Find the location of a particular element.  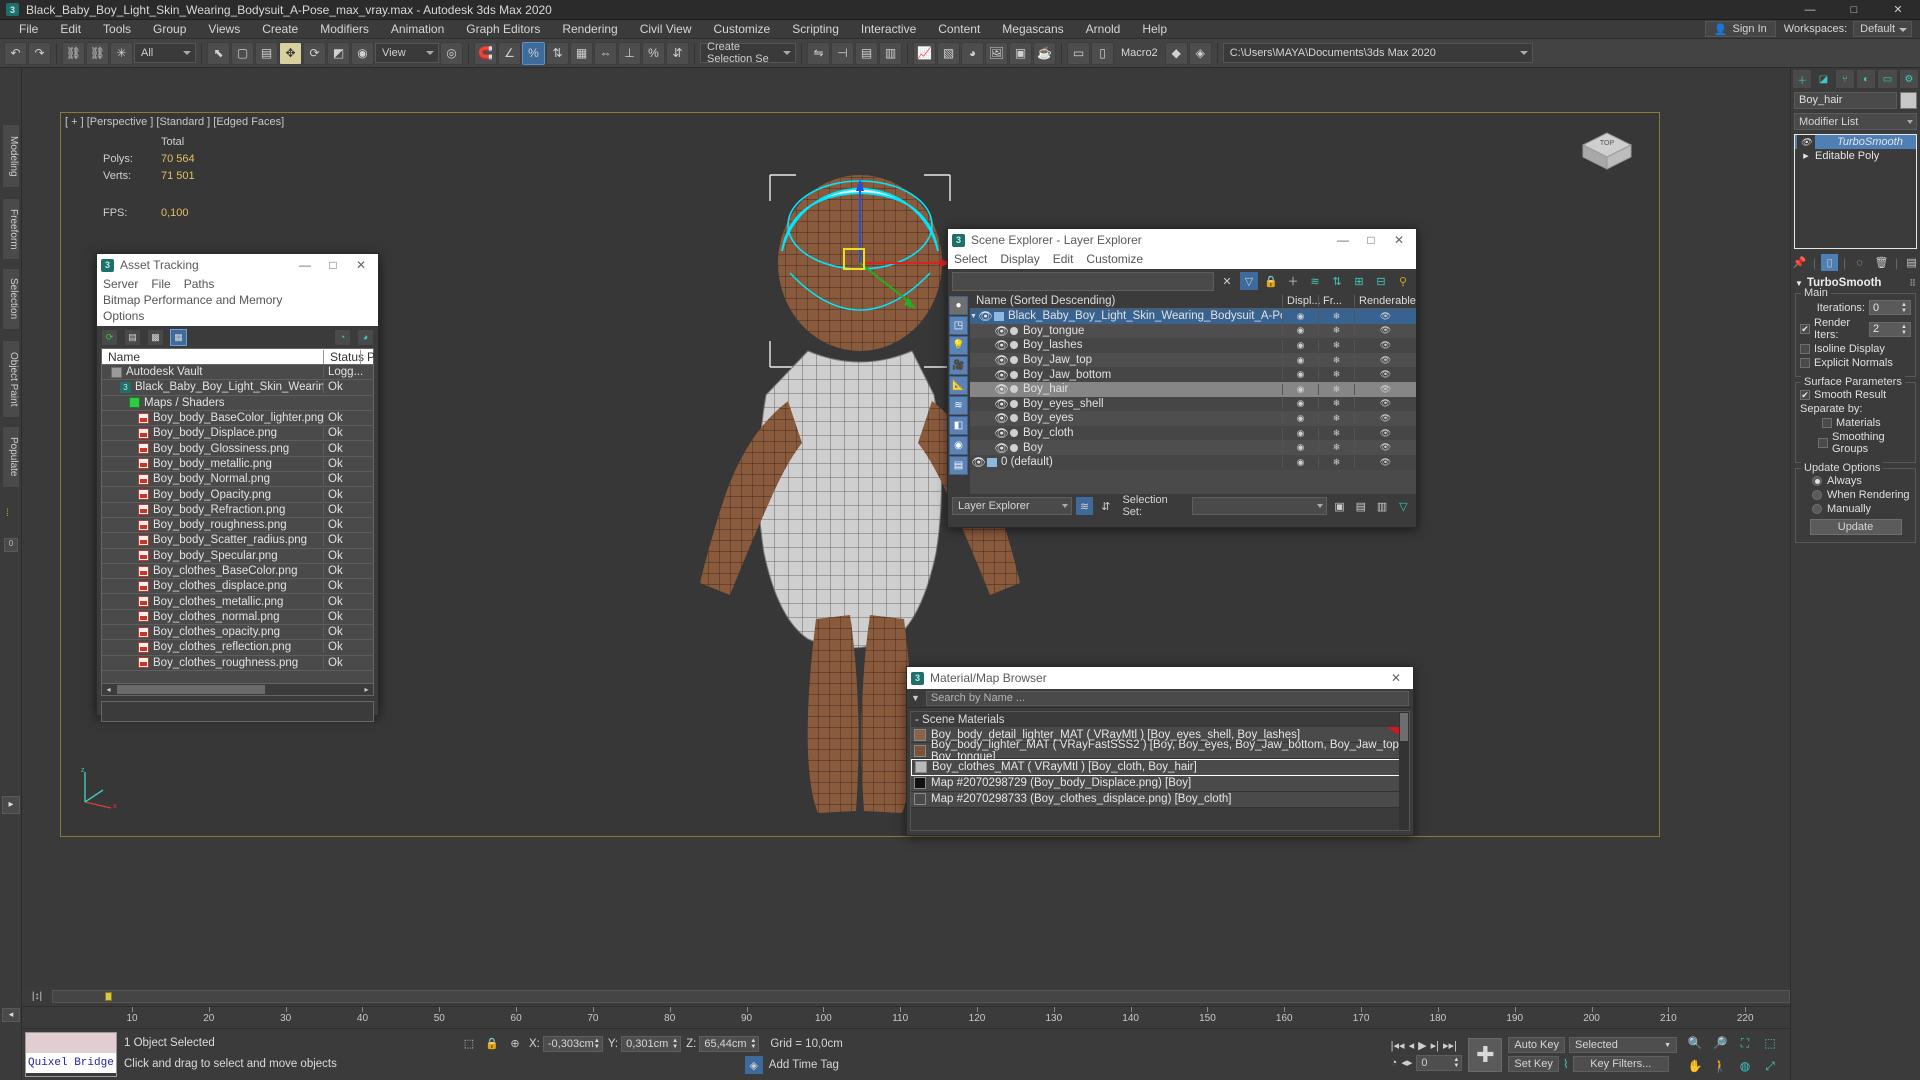

scene-explorer-close: ✕ is located at coordinates (1399, 240).